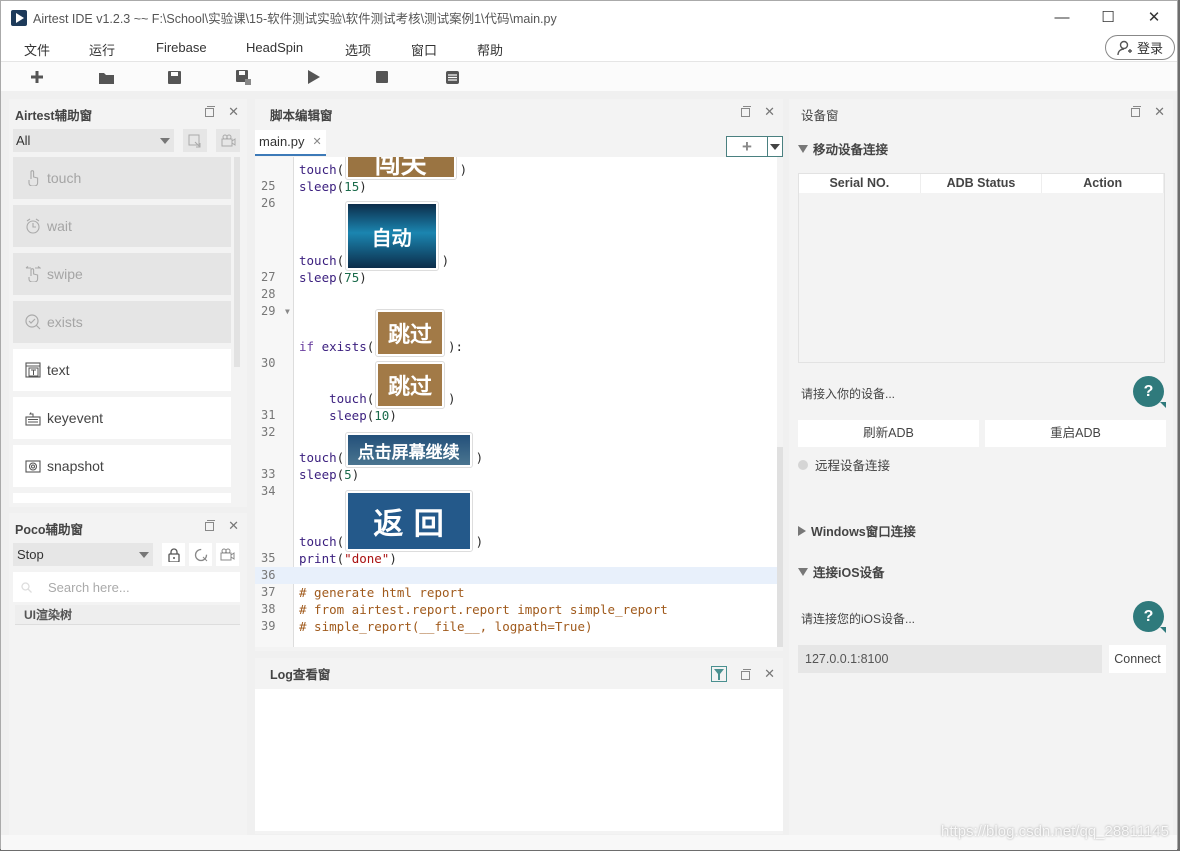  What do you see at coordinates (274, 47) in the screenshot?
I see `menu-headspin: HeadSpin` at bounding box center [274, 47].